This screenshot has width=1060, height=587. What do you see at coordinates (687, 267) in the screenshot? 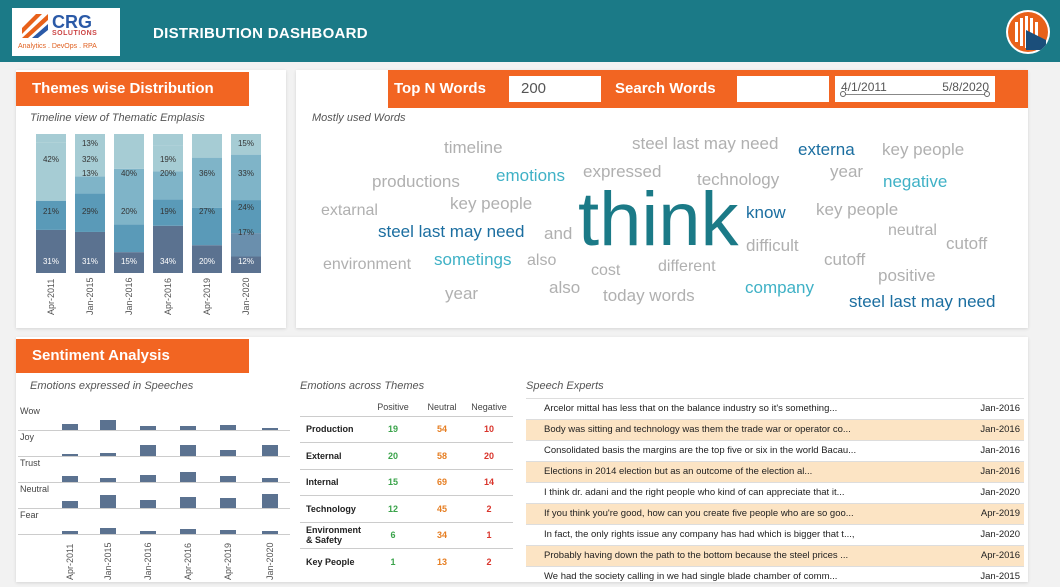
I see `word-cloud-term: different` at bounding box center [687, 267].